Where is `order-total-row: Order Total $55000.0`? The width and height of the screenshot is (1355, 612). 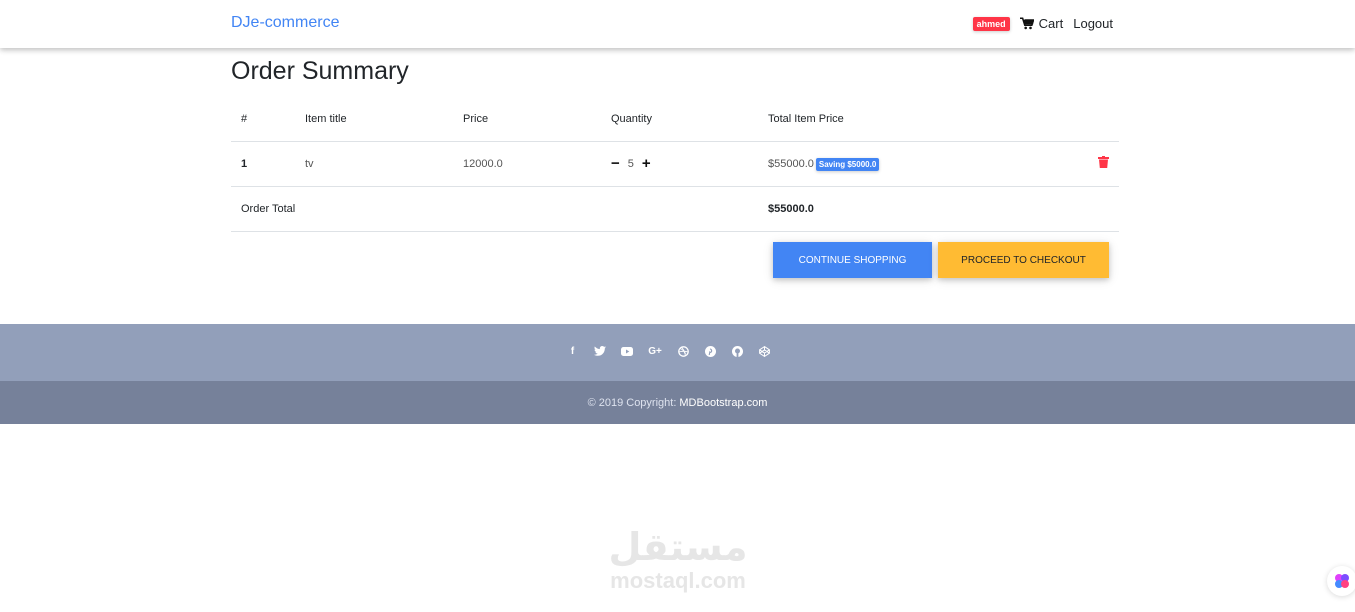 order-total-row: Order Total $55000.0 is located at coordinates (675, 209).